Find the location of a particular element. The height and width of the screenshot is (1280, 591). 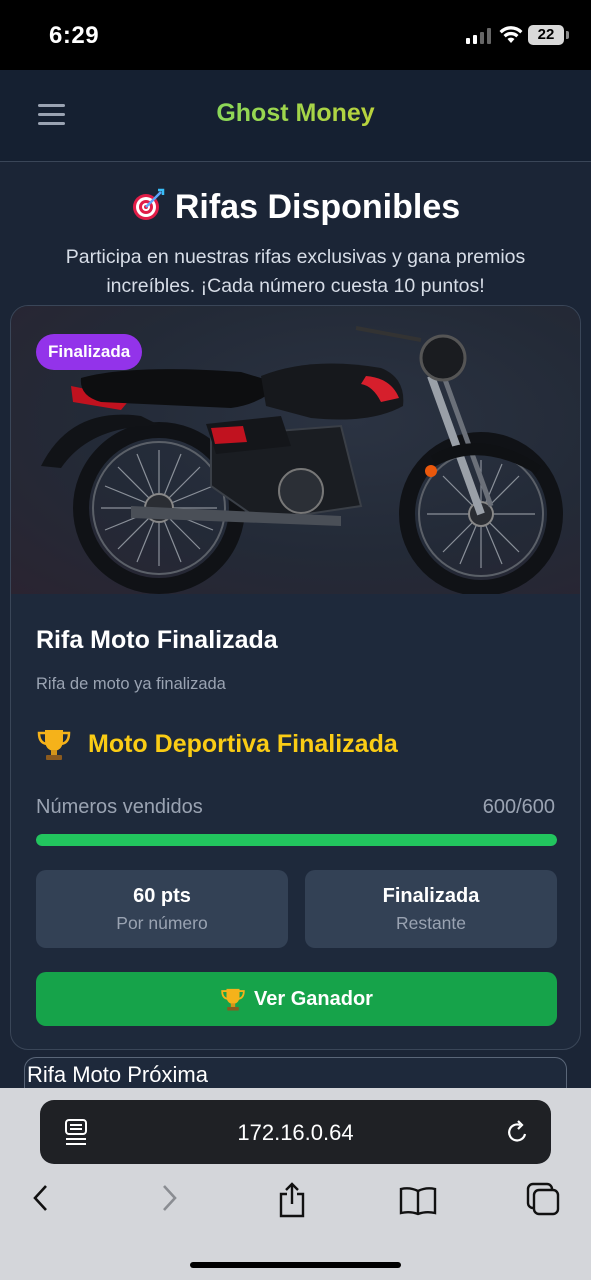

raffle-title: Rifa Moto Finalizada is located at coordinates (157, 640).